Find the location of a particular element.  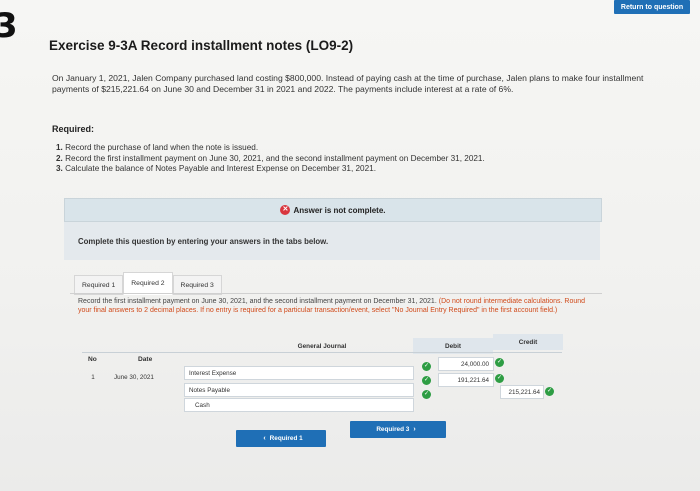

requirement-number: 1. is located at coordinates (59, 147).